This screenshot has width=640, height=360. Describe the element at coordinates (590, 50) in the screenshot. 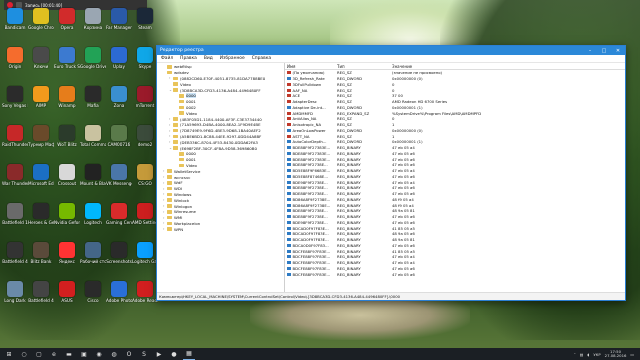

I see `minimize-icon: –` at that location.